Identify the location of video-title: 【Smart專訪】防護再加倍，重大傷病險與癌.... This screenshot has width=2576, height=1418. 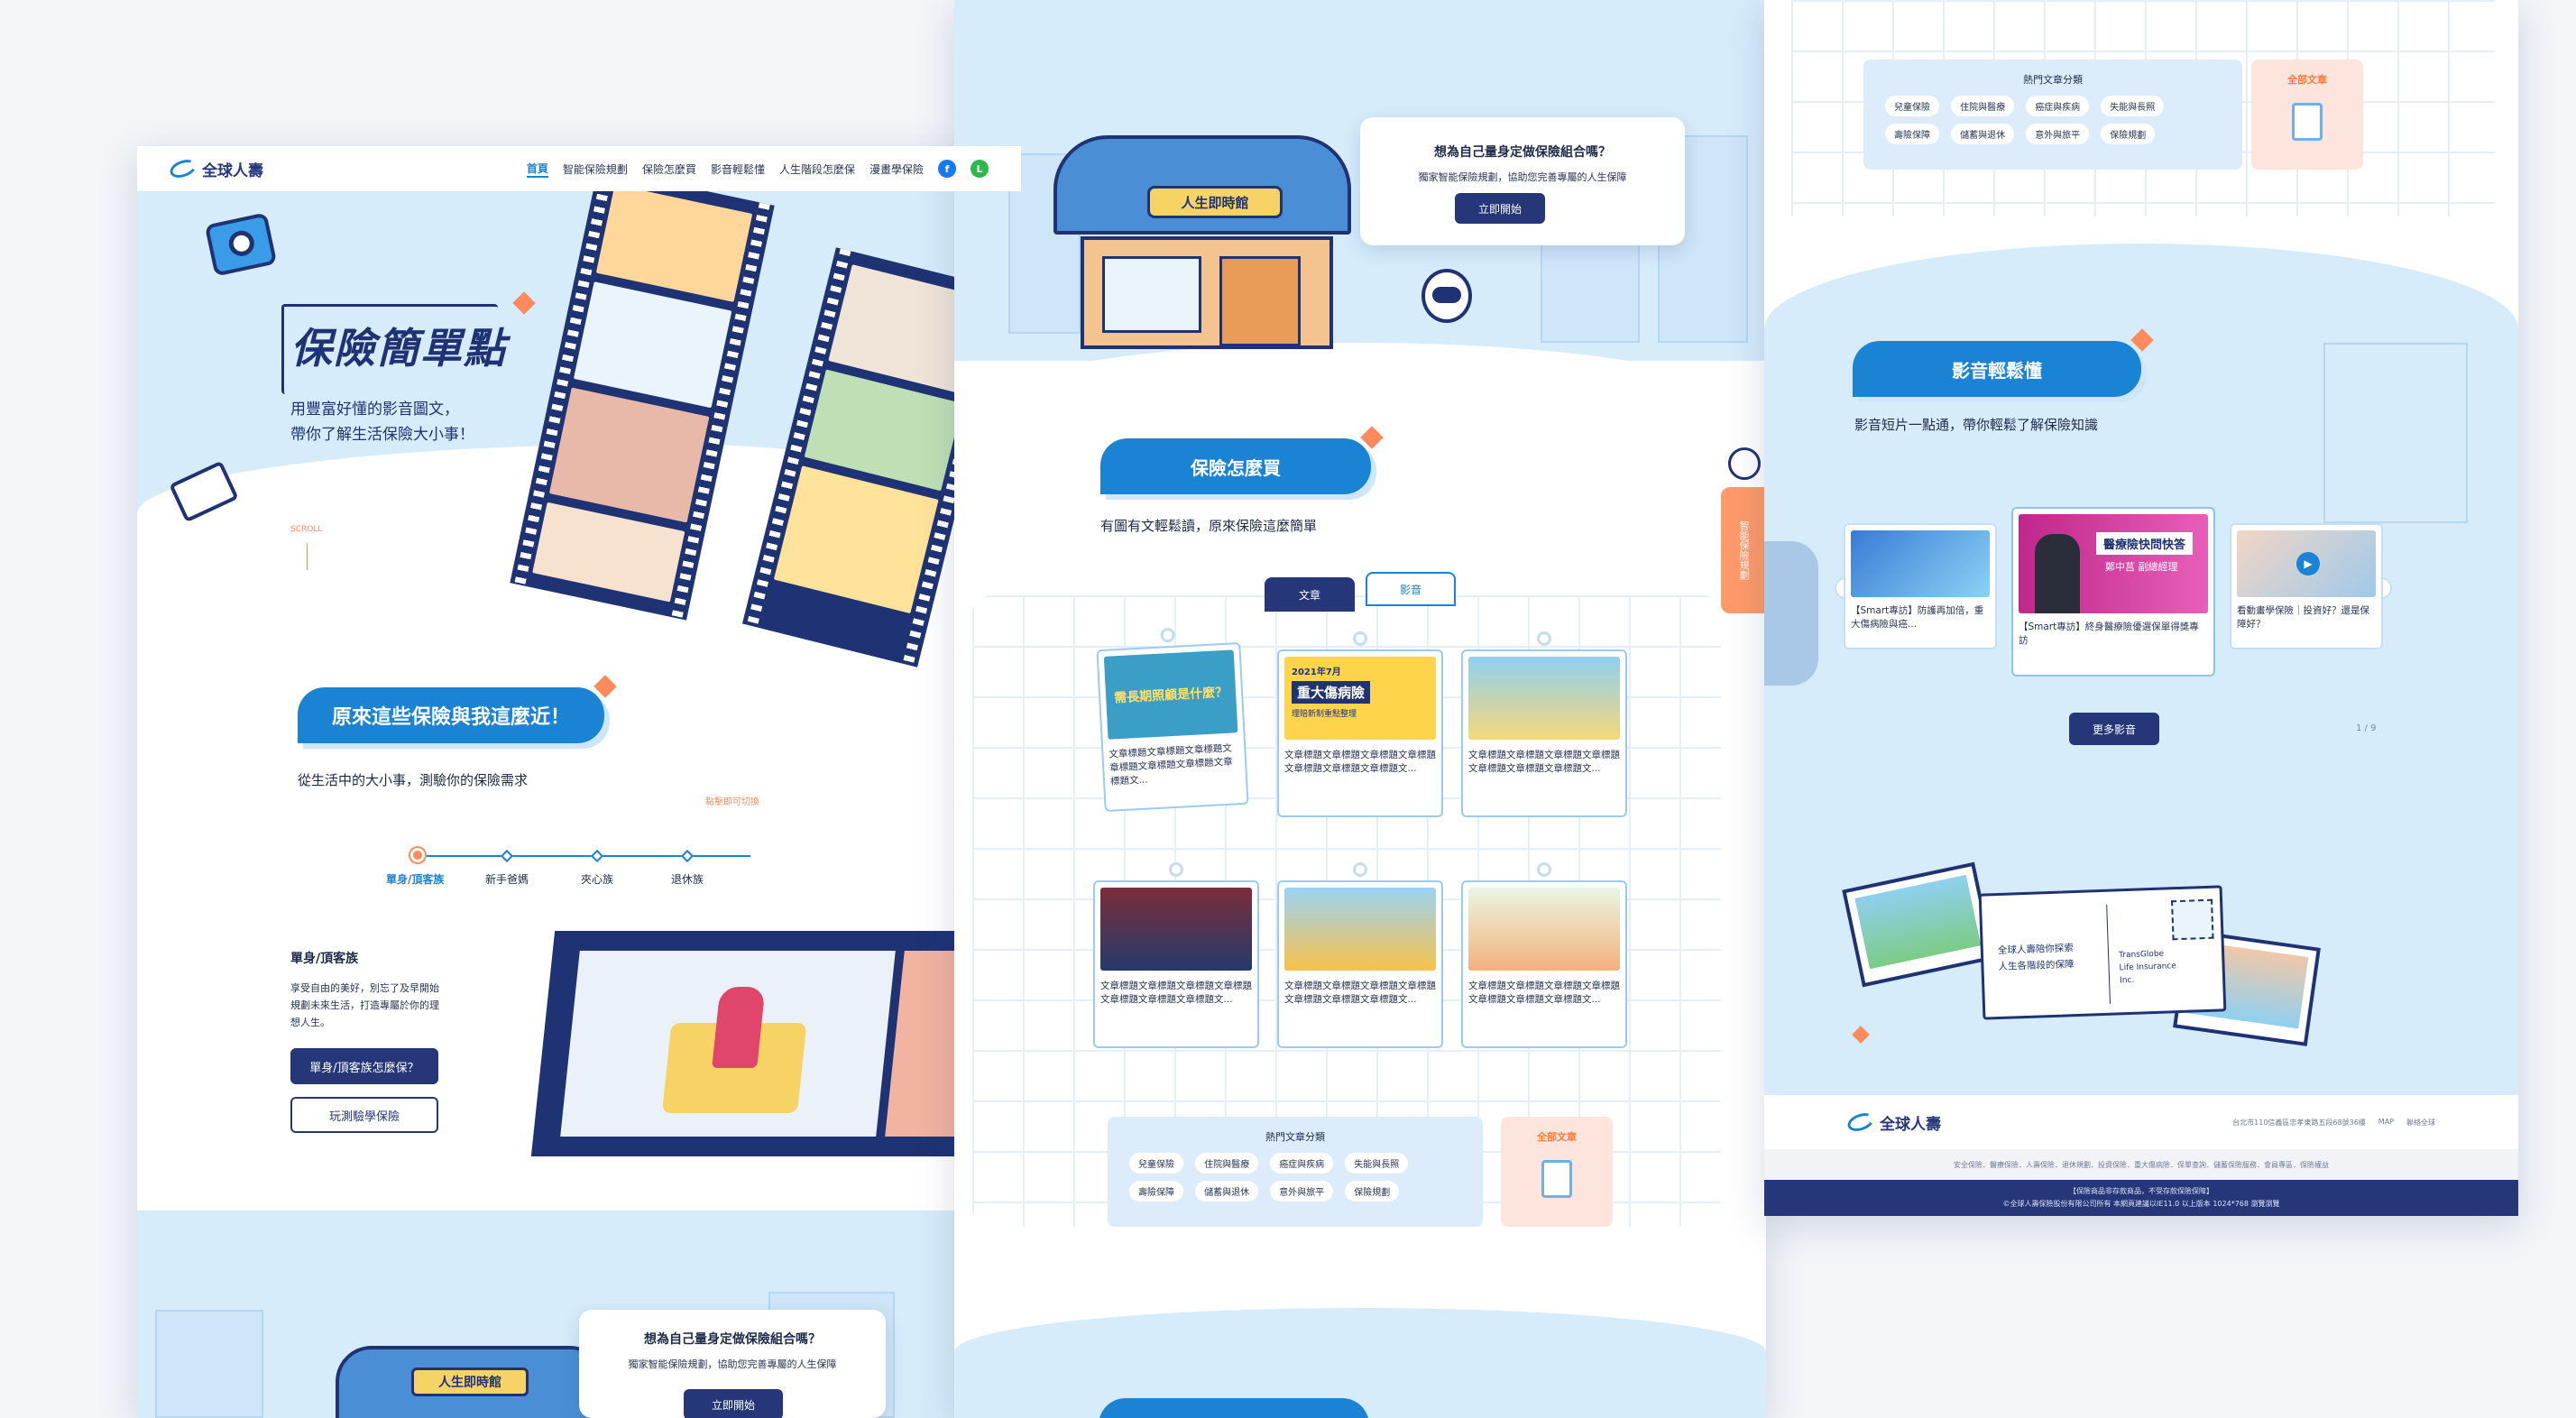
(1918, 617).